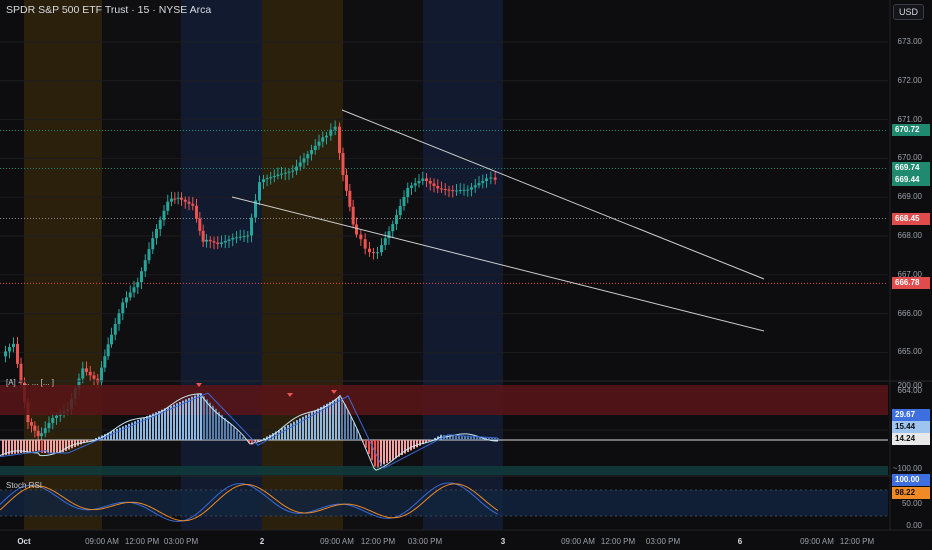 The width and height of the screenshot is (932, 550). Describe the element at coordinates (503, 541) in the screenshot. I see `time-tick: 3` at that location.